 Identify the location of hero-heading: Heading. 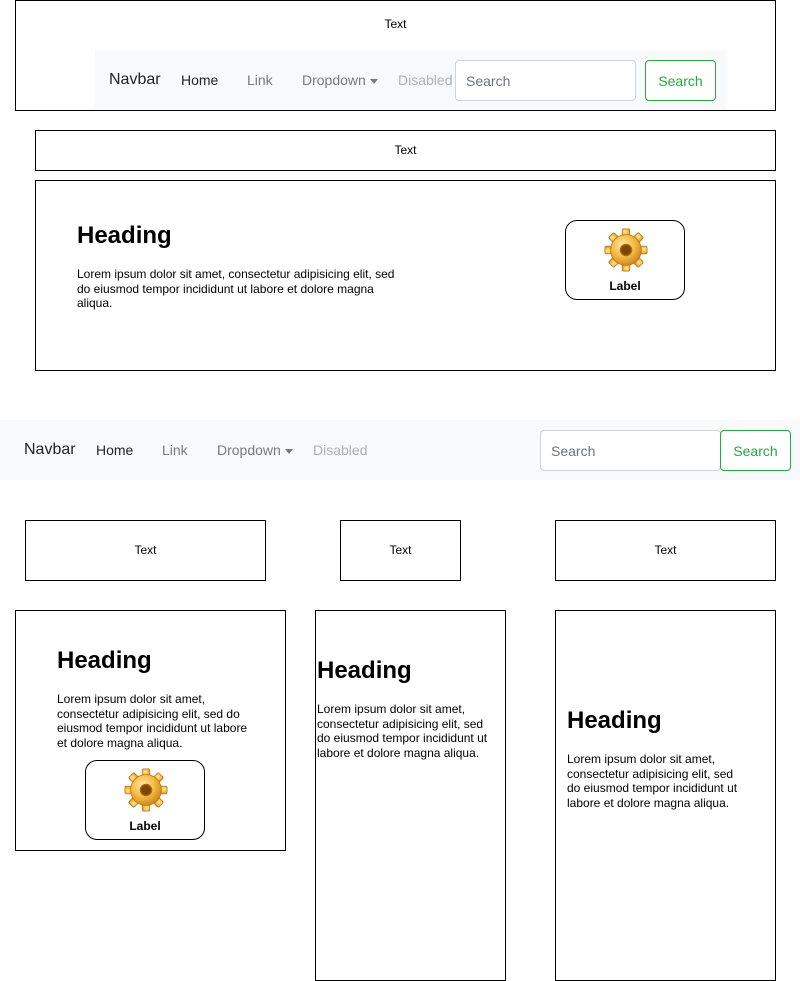
(124, 235).